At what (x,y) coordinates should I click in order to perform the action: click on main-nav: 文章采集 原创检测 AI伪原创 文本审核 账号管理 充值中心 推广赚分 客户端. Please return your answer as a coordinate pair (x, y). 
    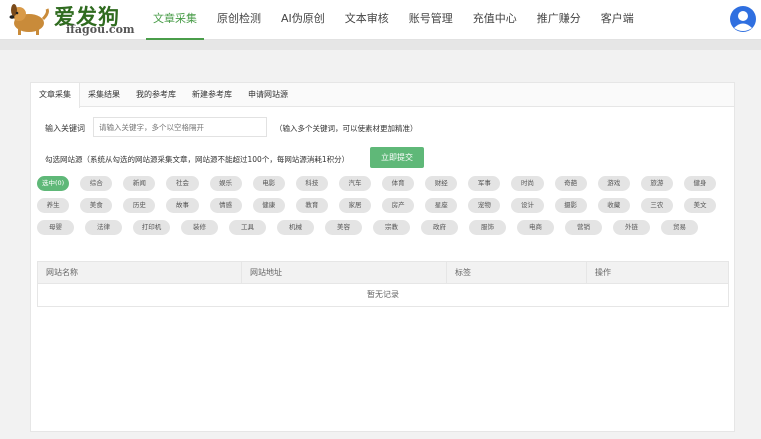
    Looking at the image, I should click on (396, 20).